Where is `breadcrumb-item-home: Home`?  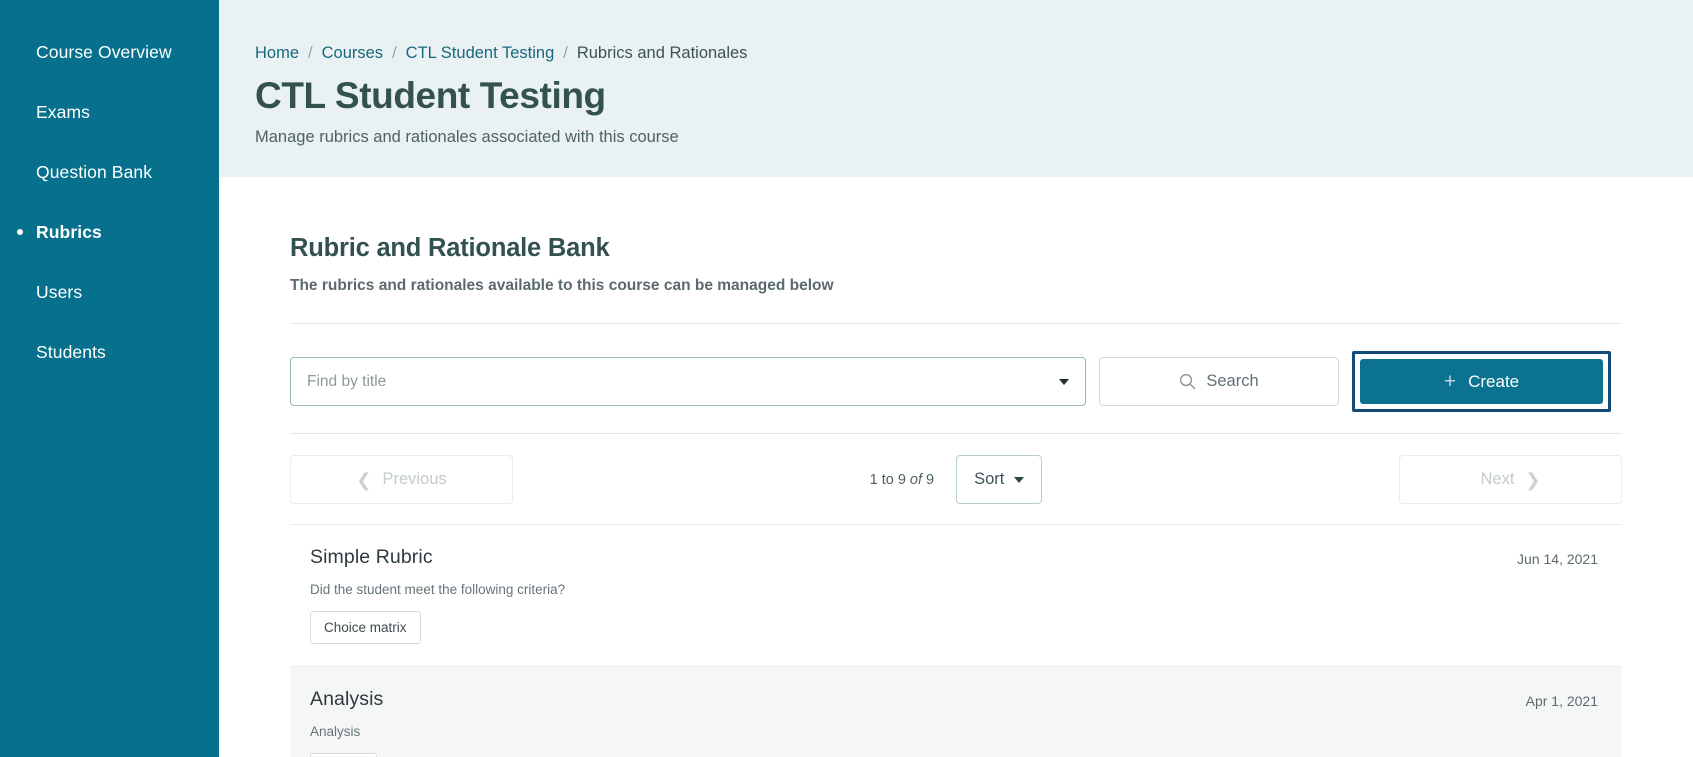 breadcrumb-item-home: Home is located at coordinates (277, 53).